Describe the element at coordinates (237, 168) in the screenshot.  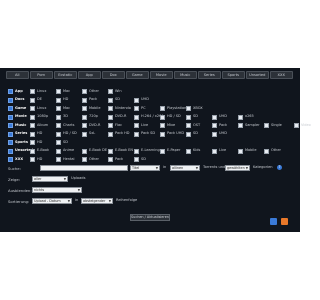
I see `category-filter-select: gewählten ▼` at that location.